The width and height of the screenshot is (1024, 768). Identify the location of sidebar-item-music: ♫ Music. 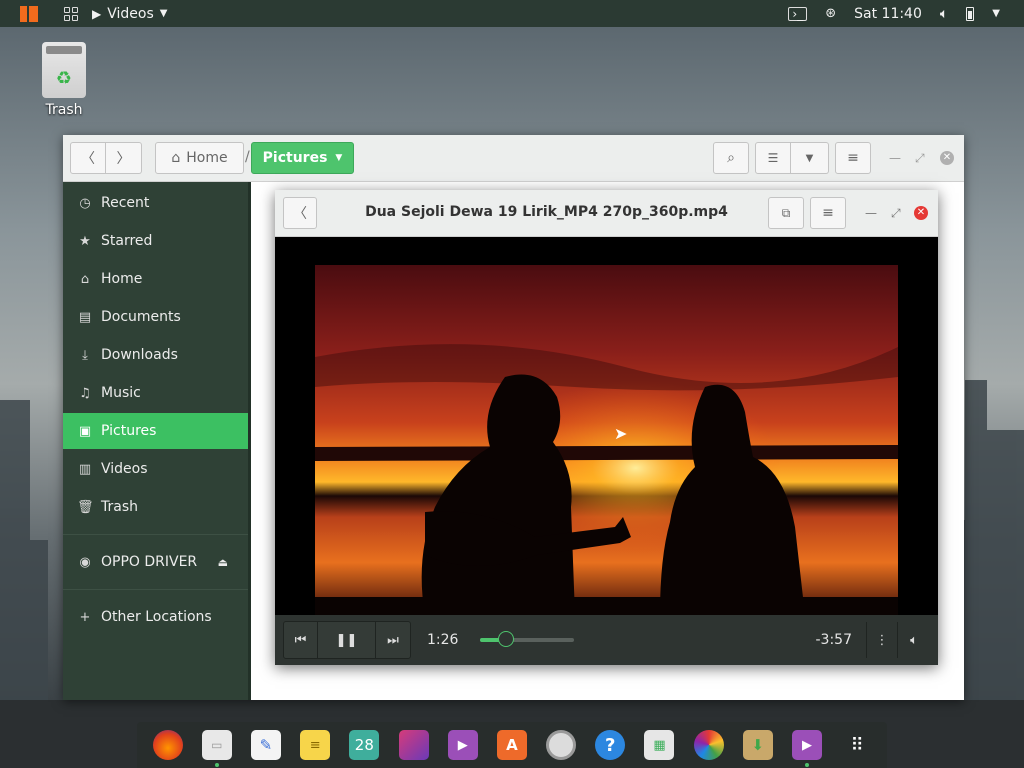
(155, 393).